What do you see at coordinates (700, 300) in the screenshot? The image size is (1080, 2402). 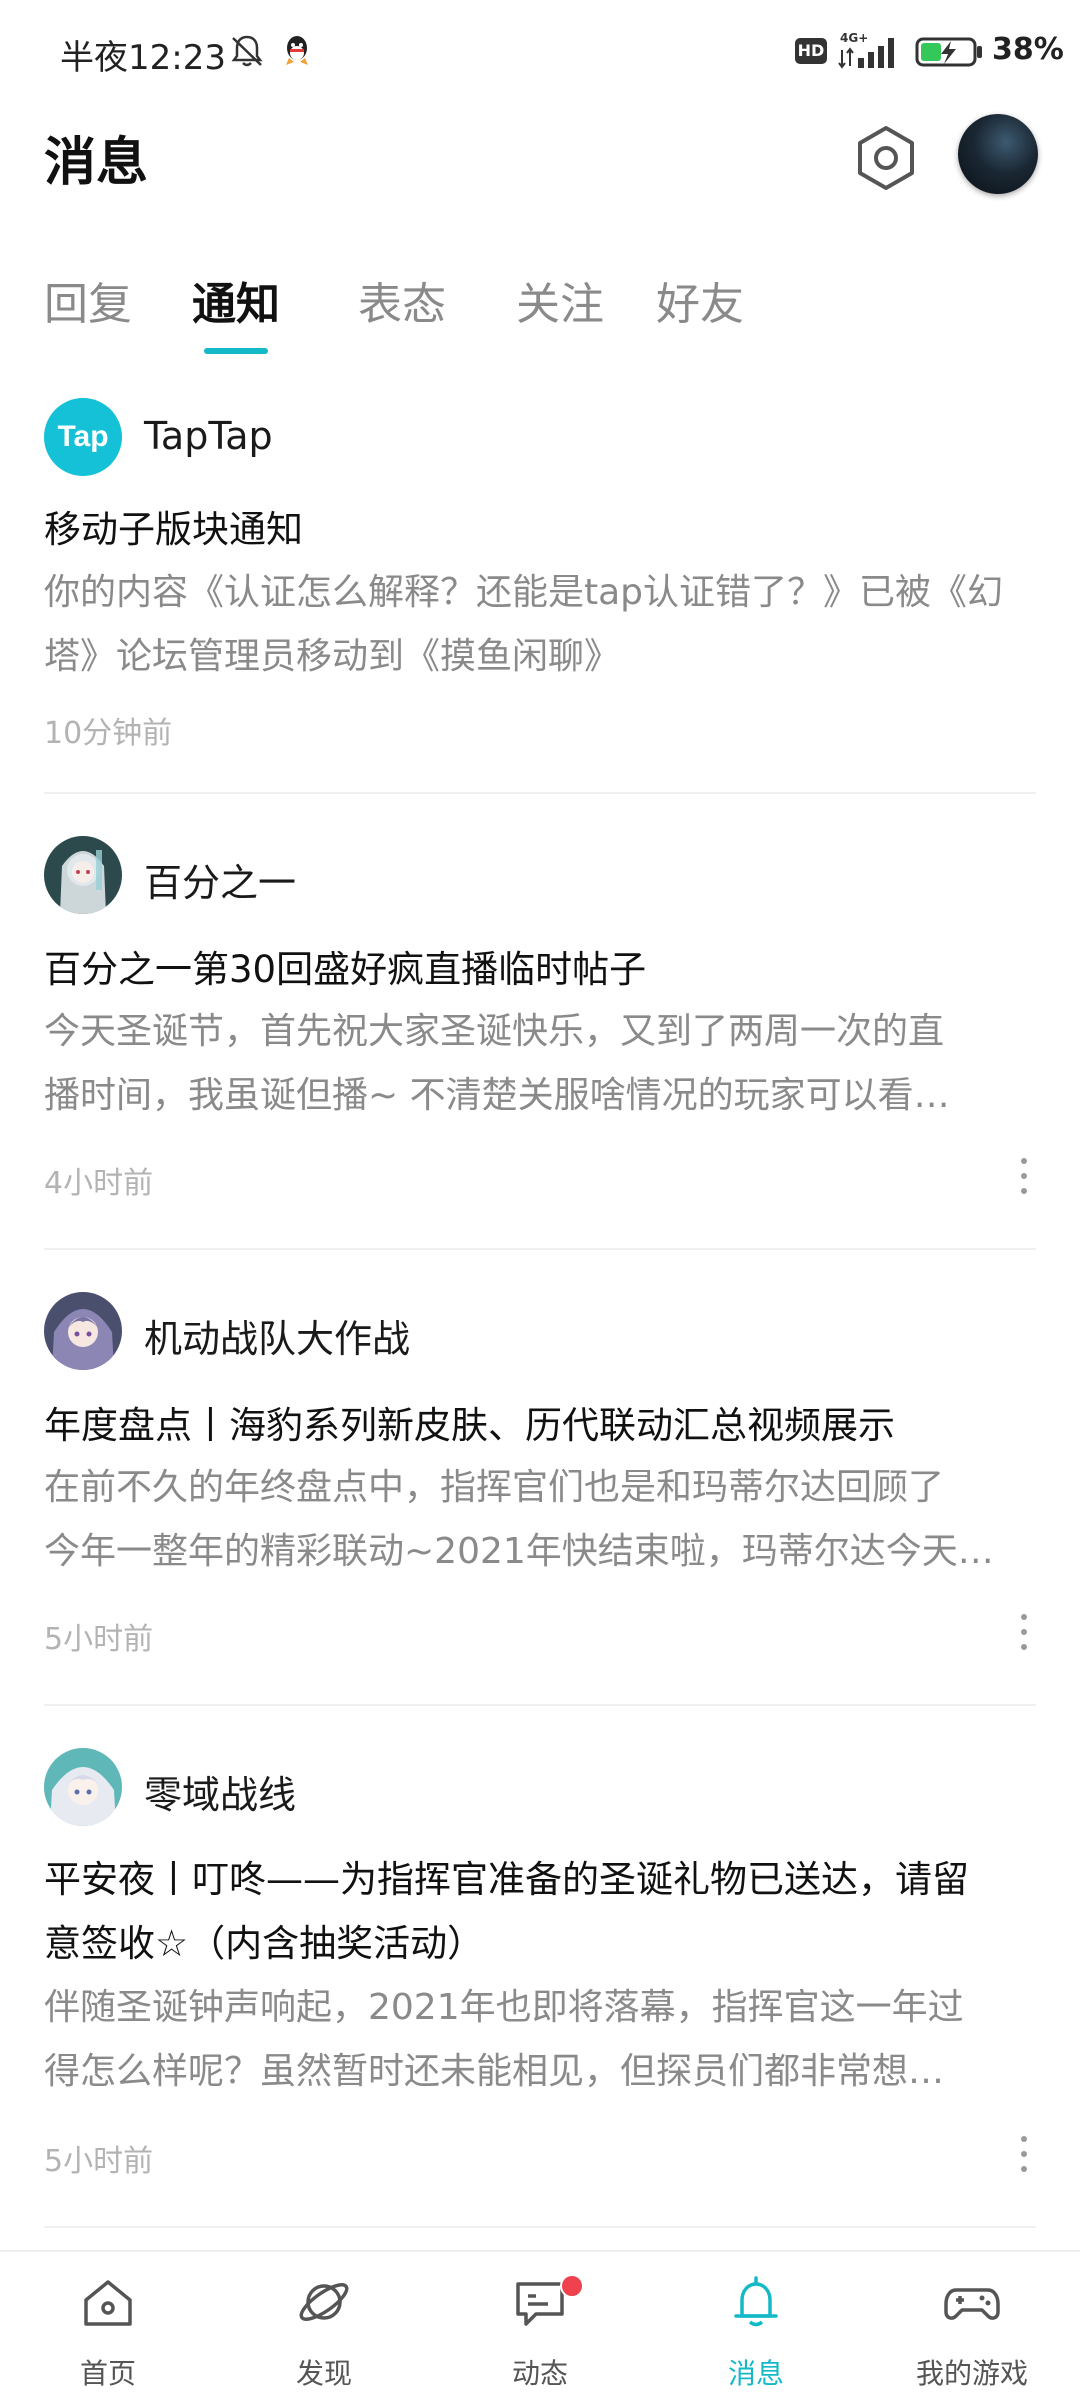 I see `tab-friends: 好友` at bounding box center [700, 300].